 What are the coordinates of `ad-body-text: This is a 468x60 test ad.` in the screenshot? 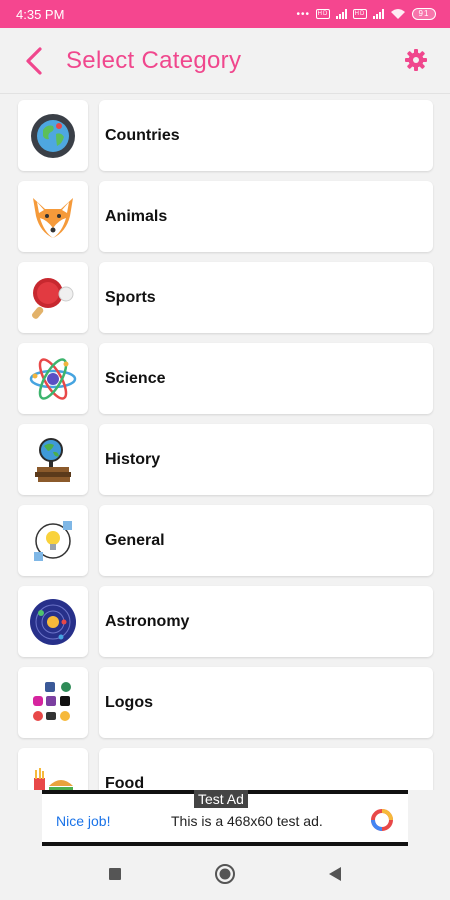 It's located at (247, 821).